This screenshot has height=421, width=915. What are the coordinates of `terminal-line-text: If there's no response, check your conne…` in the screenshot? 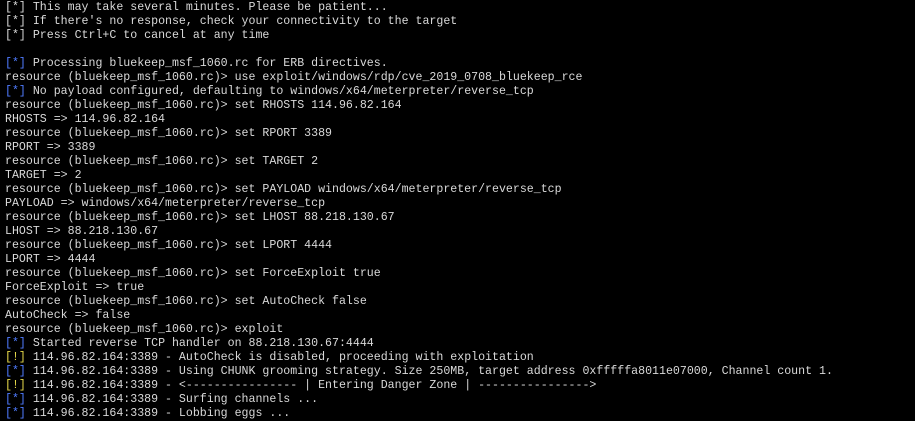 It's located at (241, 21).